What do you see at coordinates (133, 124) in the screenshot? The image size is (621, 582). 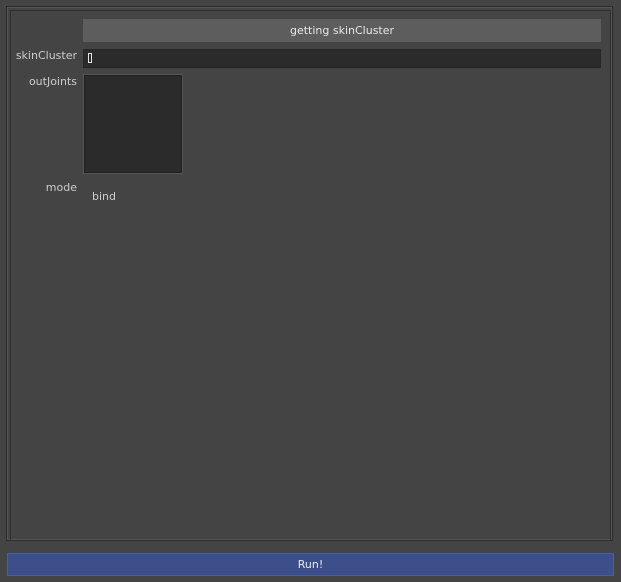 I see `outjoints-list` at bounding box center [133, 124].